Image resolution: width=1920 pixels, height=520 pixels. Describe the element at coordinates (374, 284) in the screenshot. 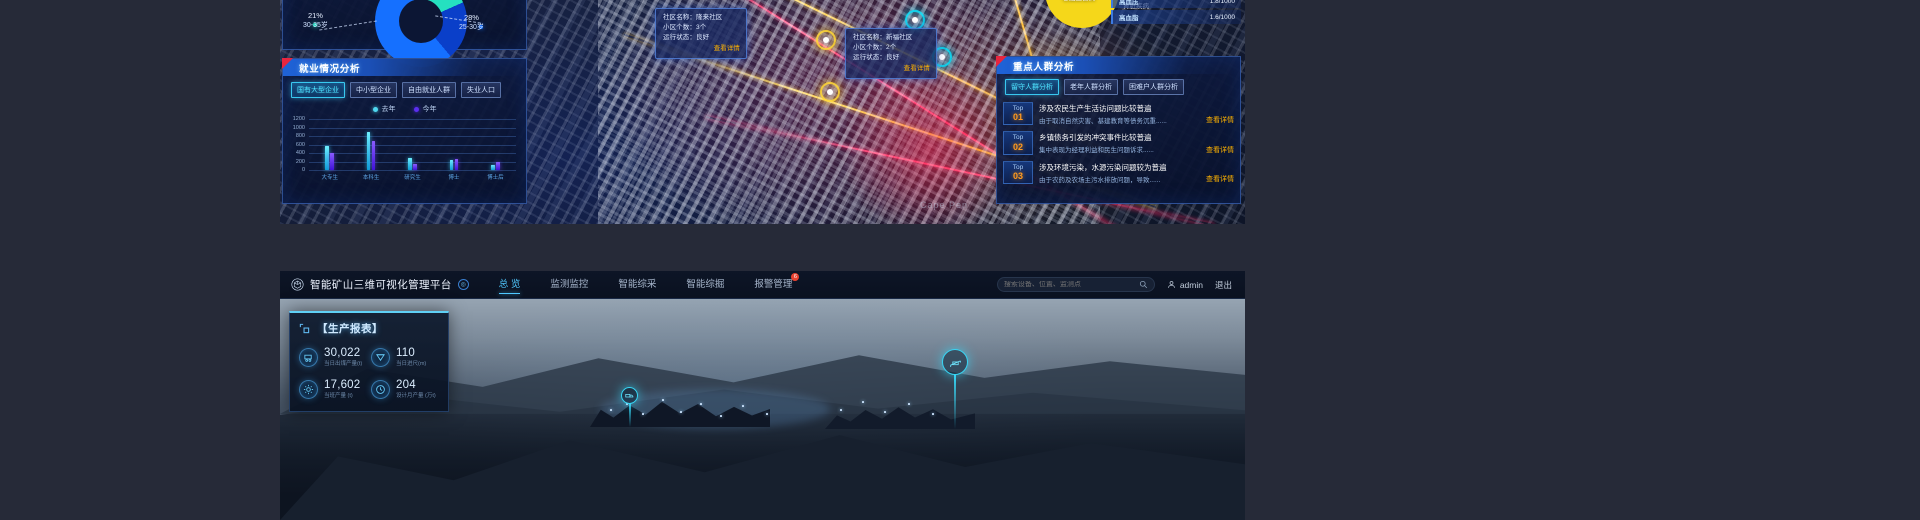

I see `brand: 智能矿山三维可视化管理平台 ◎` at that location.